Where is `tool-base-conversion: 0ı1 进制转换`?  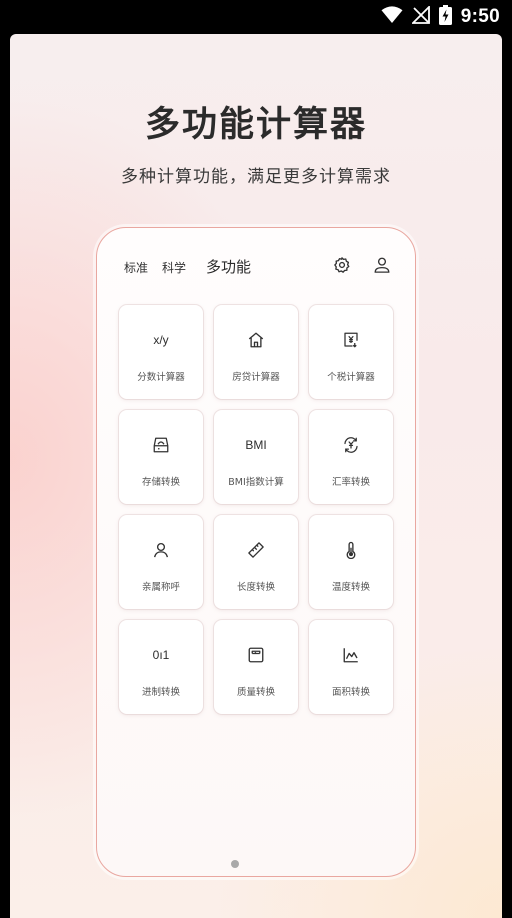
tool-base-conversion: 0ı1 进制转换 is located at coordinates (161, 667).